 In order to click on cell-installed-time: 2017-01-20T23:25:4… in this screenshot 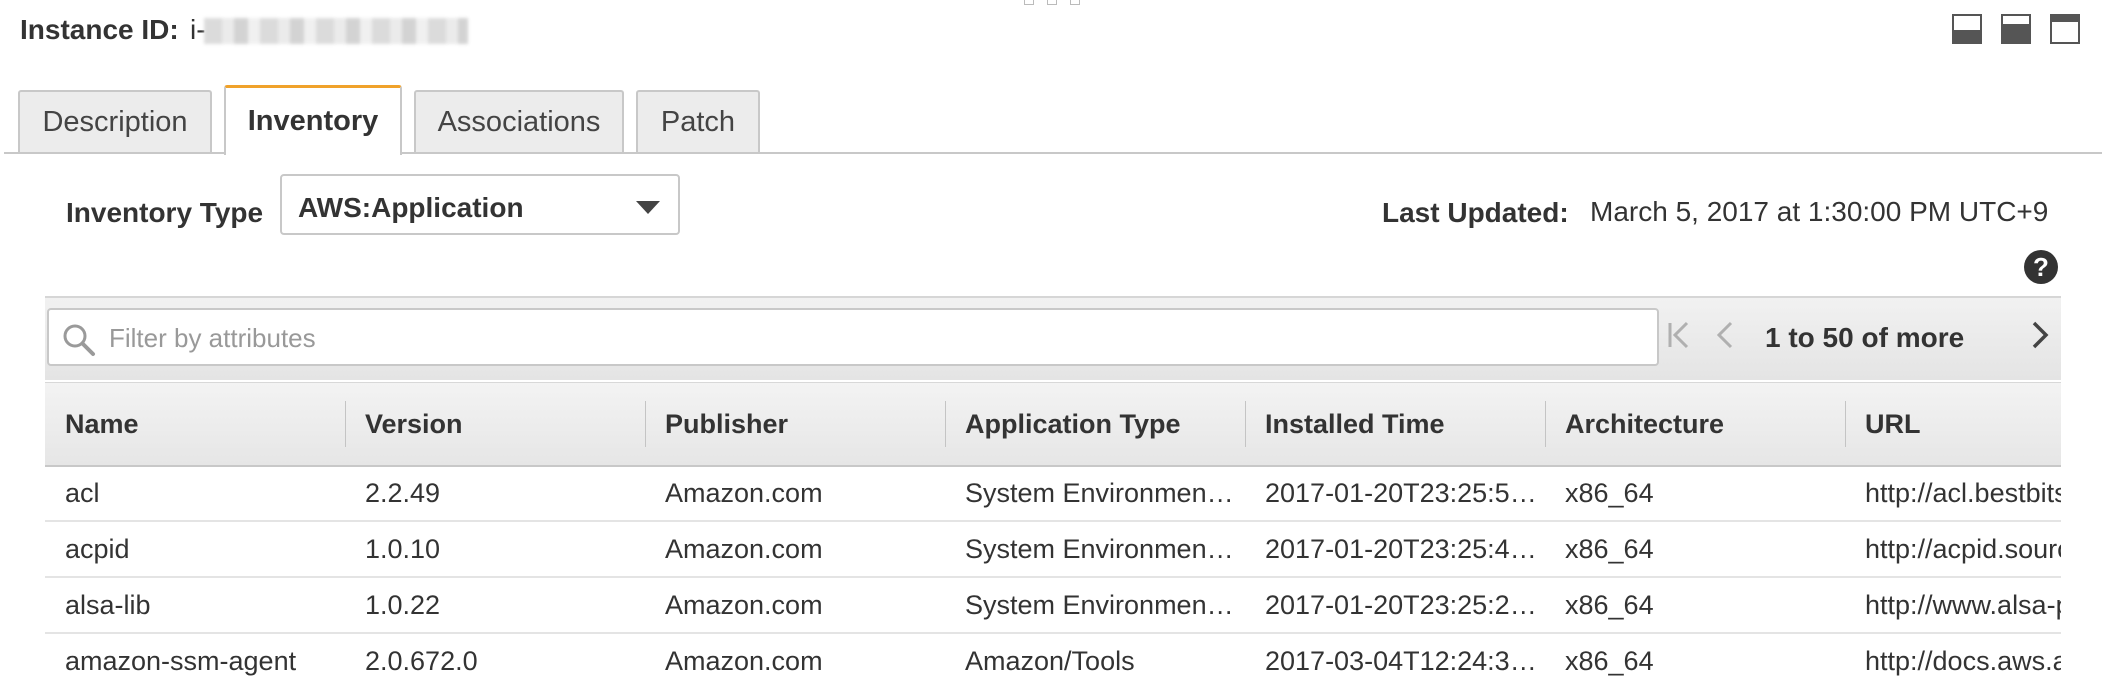, I will do `click(1401, 548)`.